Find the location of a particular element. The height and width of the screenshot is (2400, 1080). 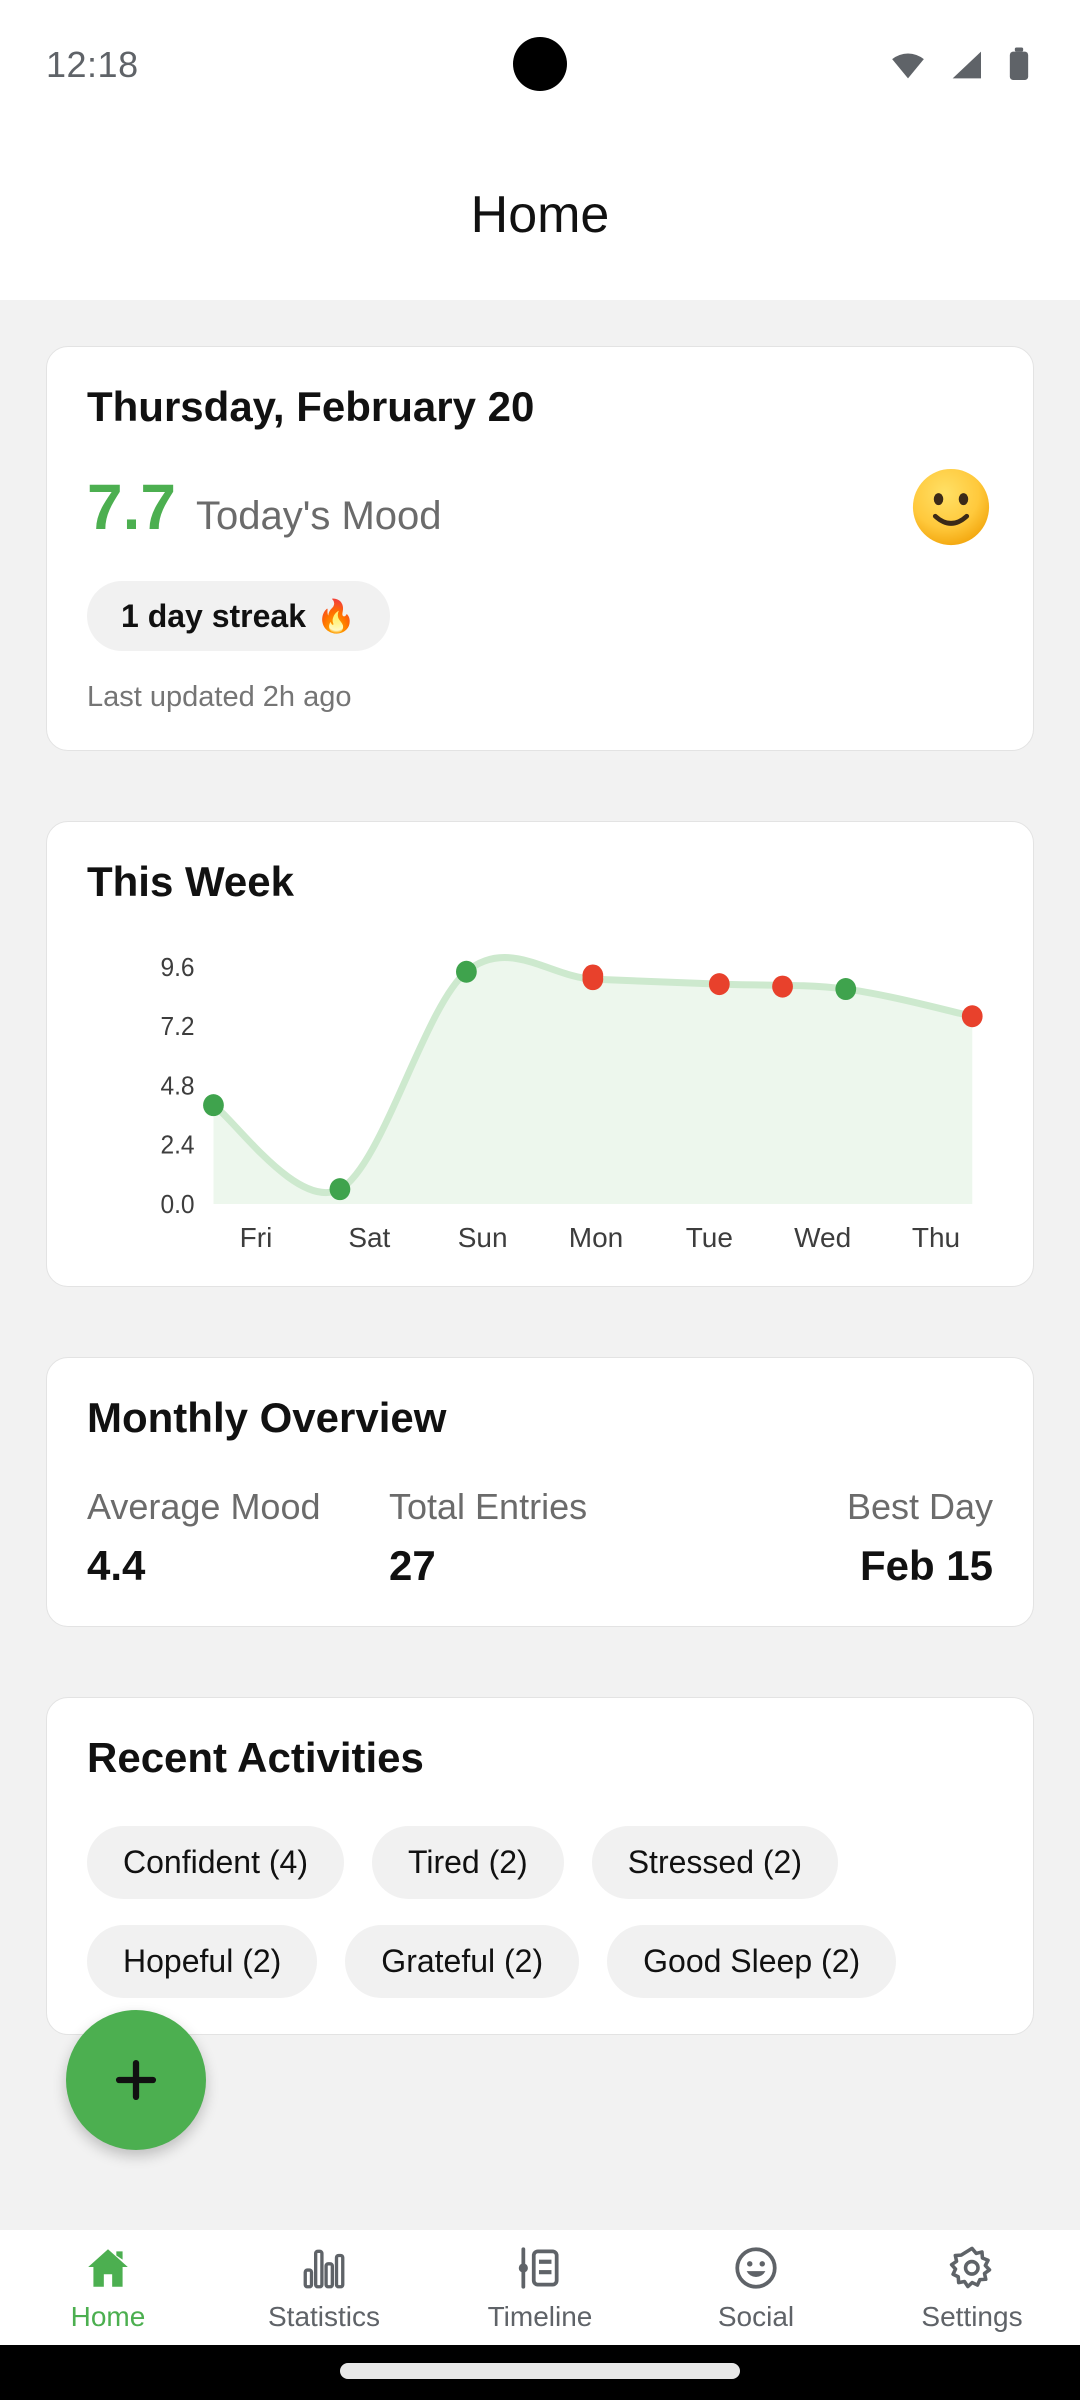

bar-chart-icon is located at coordinates (324, 2268).